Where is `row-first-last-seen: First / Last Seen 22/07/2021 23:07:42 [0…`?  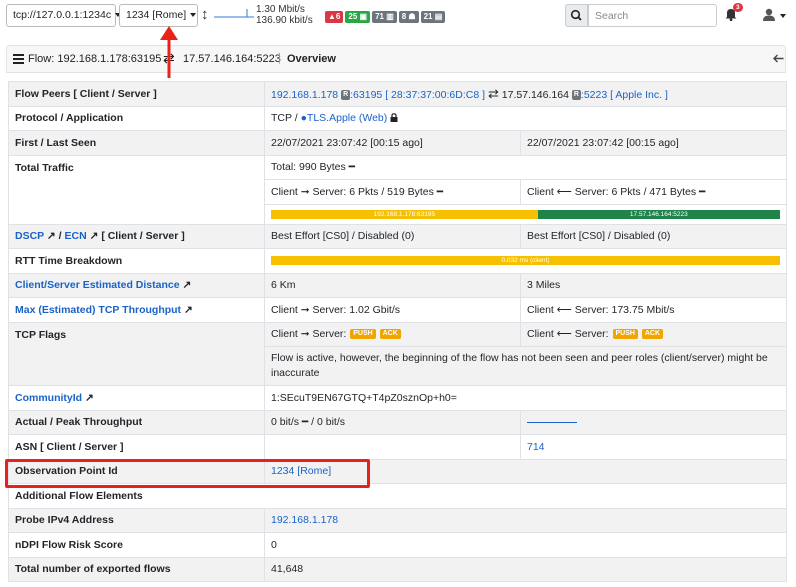
row-first-last-seen: First / Last Seen 22/07/2021 23:07:42 [0… is located at coordinates (397, 143).